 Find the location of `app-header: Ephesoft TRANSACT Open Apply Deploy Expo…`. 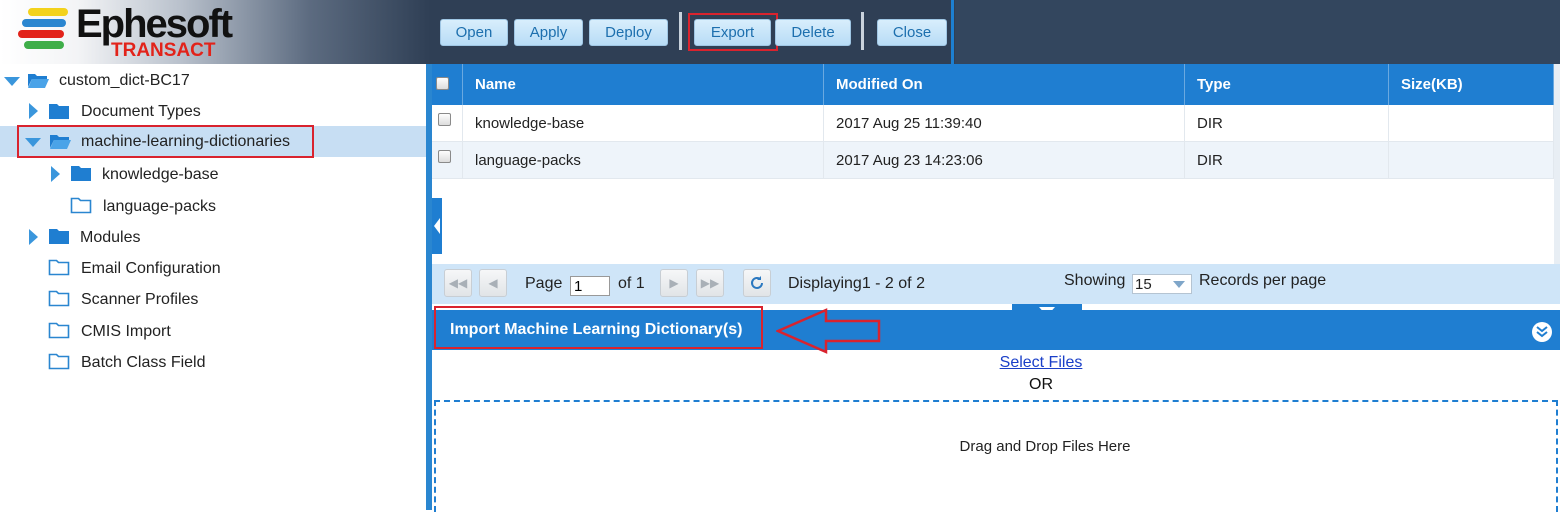

app-header: Ephesoft TRANSACT Open Apply Deploy Expo… is located at coordinates (780, 32).